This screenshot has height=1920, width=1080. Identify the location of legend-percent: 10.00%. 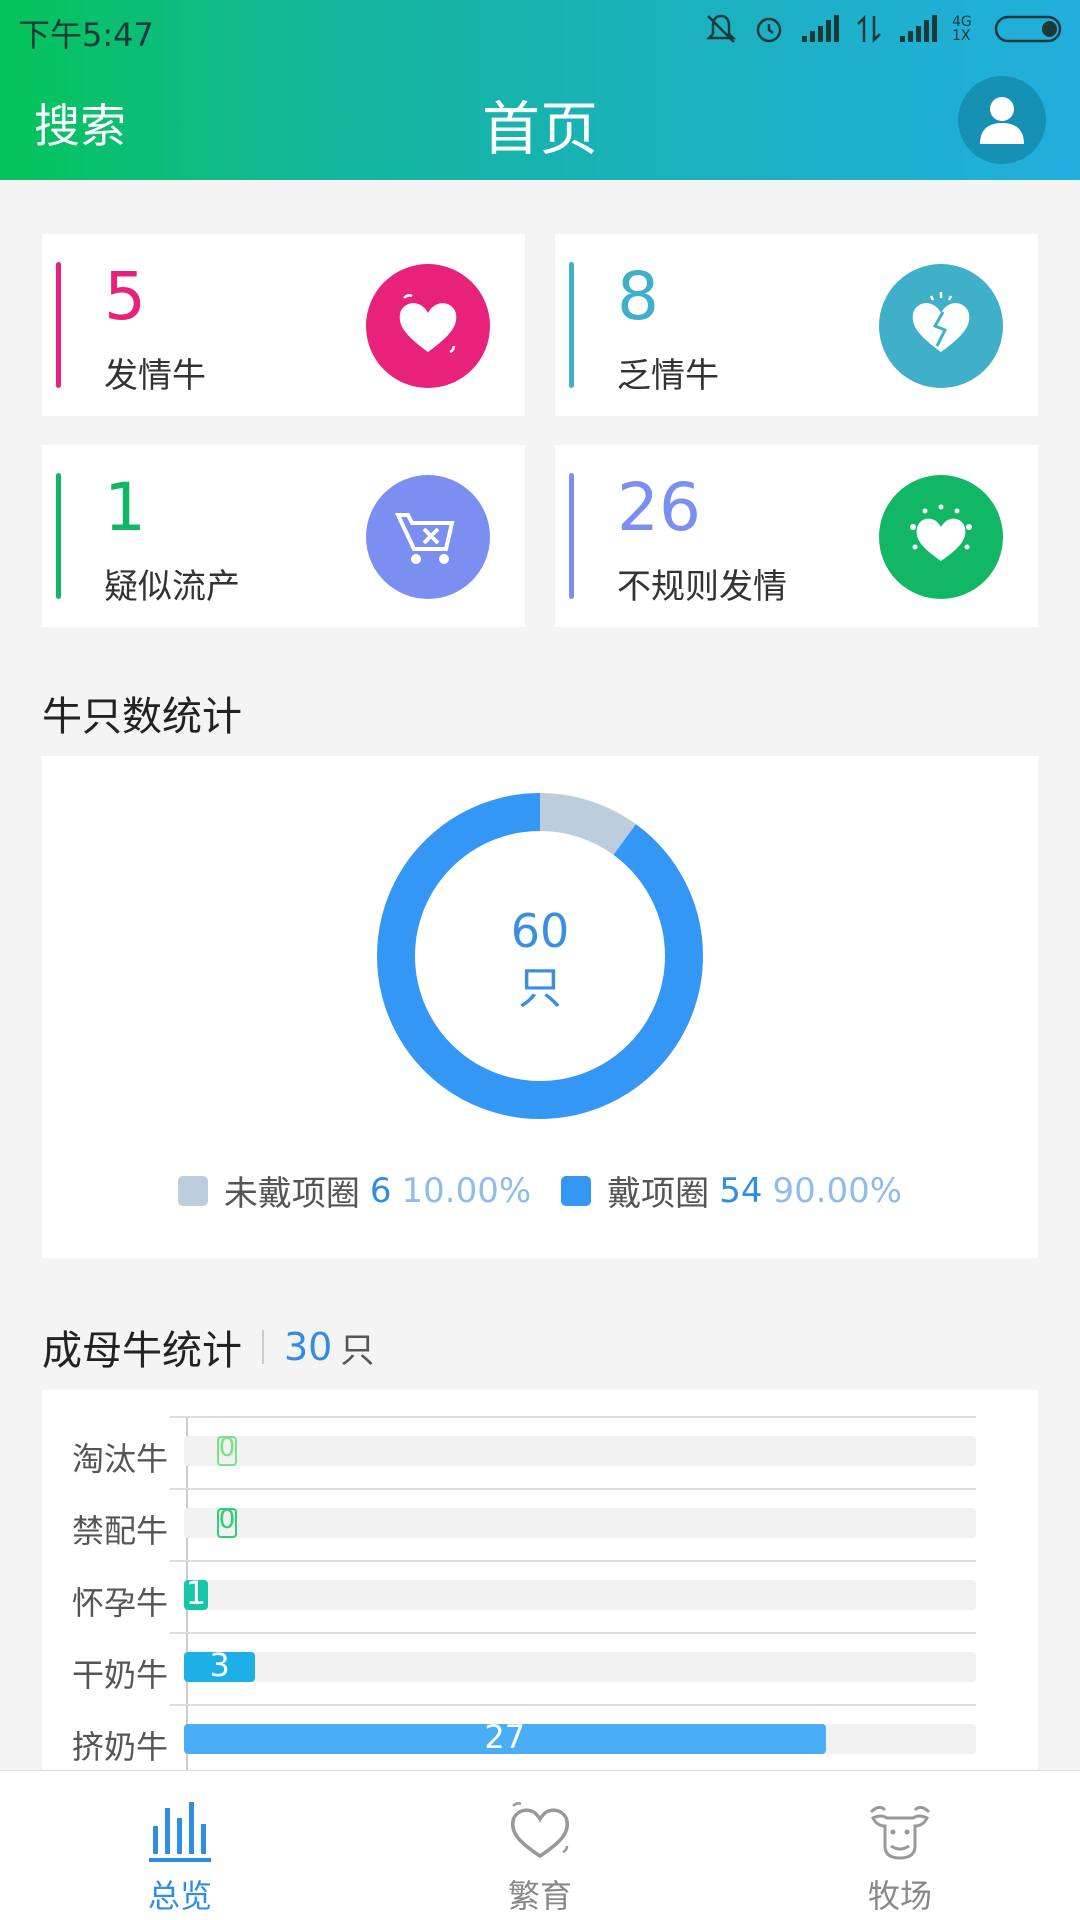
(466, 1190).